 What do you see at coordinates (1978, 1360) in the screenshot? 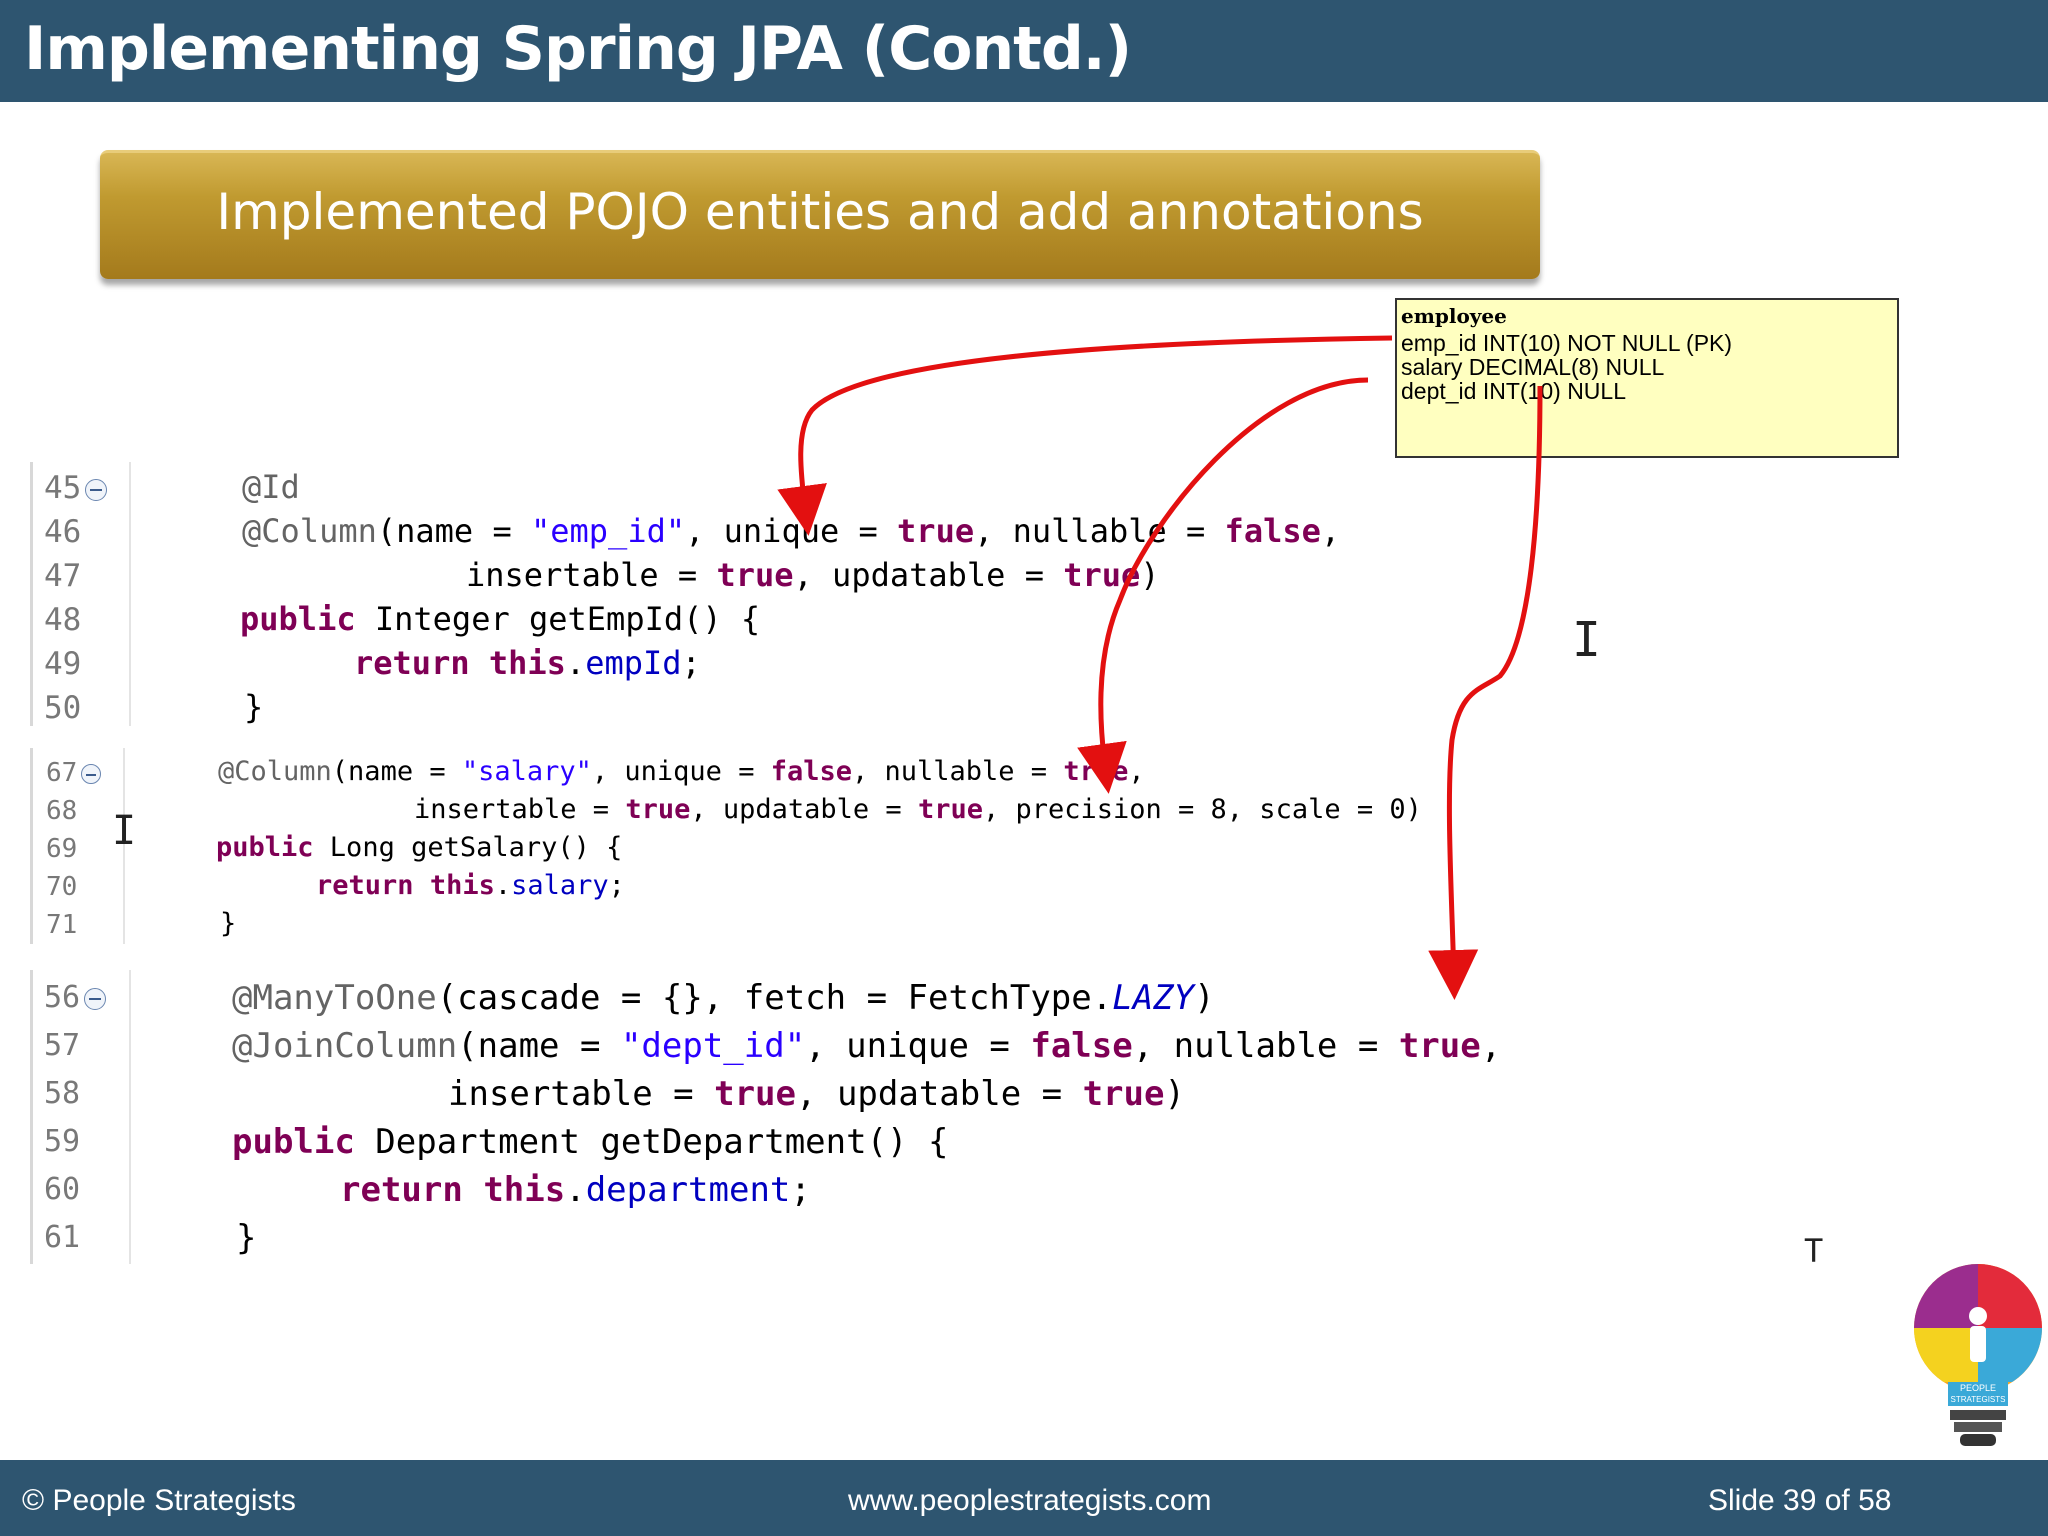
I see `bulb-puzzle-logo: PEOPLE STRATEGISTS` at bounding box center [1978, 1360].